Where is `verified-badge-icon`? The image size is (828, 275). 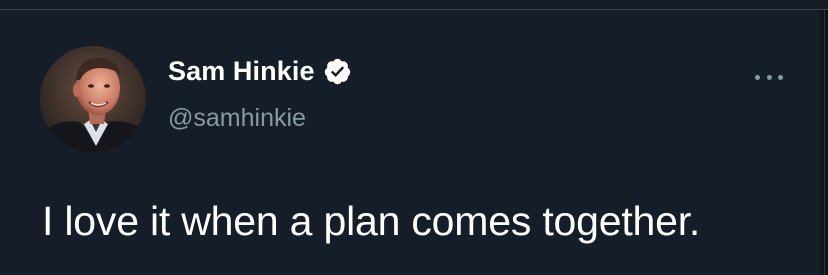 verified-badge-icon is located at coordinates (337, 71).